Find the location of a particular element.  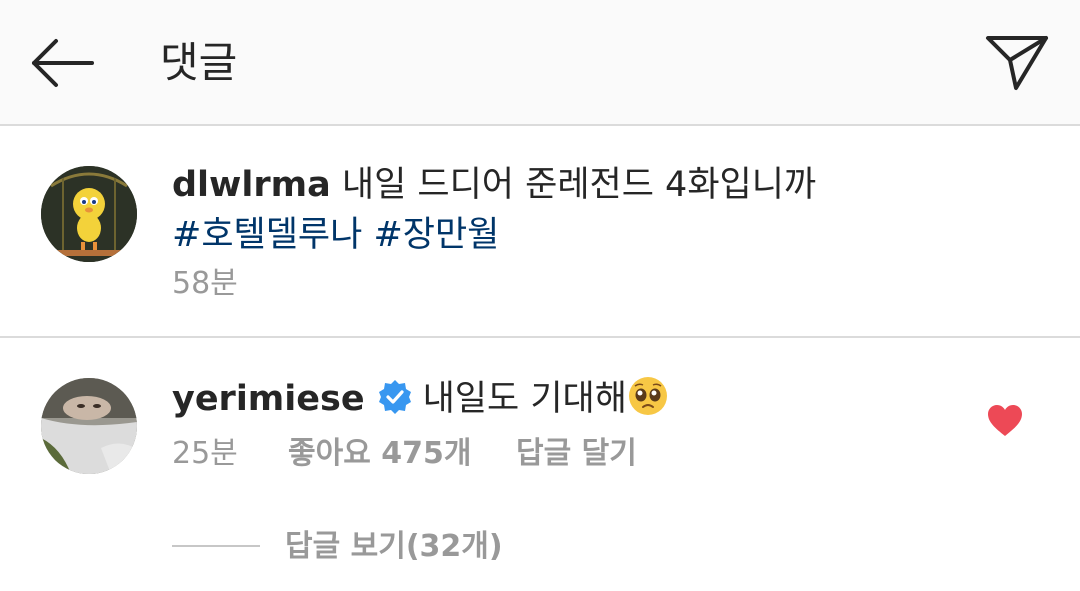

post-timestamp: 58분 is located at coordinates (205, 283).